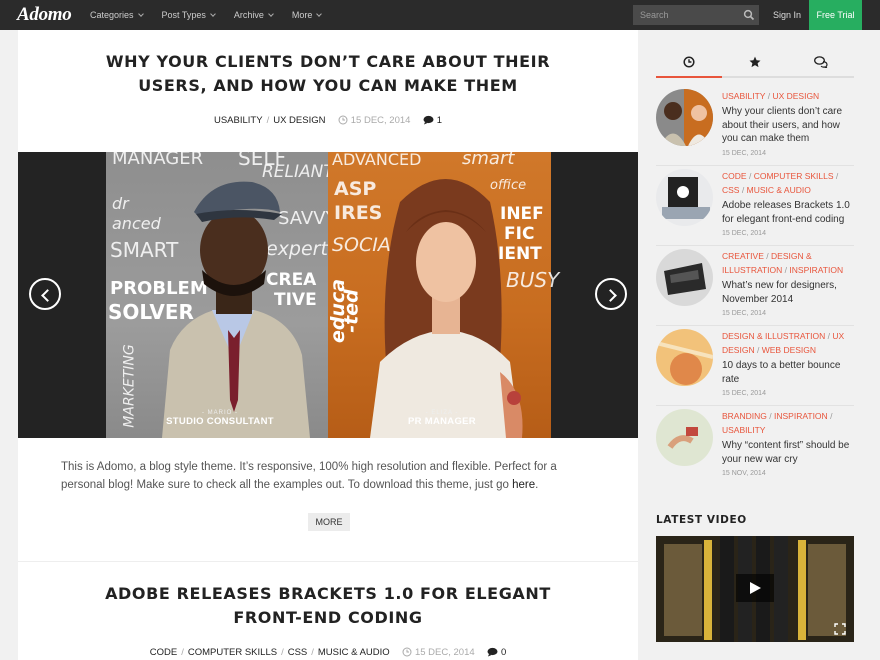 The image size is (880, 660). What do you see at coordinates (777, 423) in the screenshot?
I see `post-categories: BRANDING / INSPIRATION / USABILITY` at bounding box center [777, 423].